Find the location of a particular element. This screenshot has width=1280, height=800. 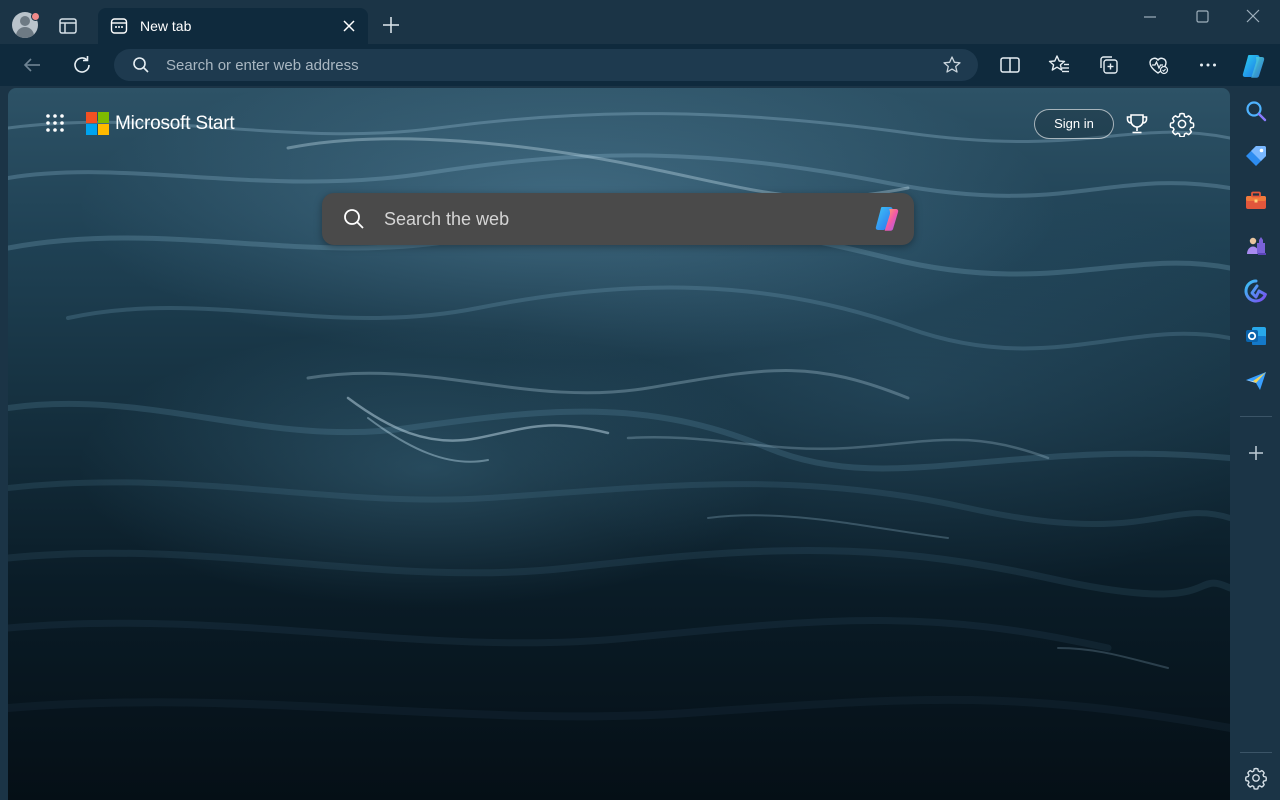

more-icon is located at coordinates (1208, 65).